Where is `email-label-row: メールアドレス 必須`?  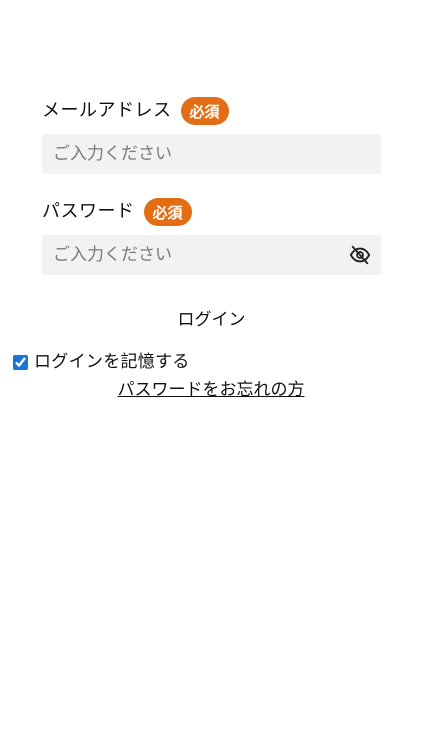
email-label-row: メールアドレス 必須 is located at coordinates (135, 111).